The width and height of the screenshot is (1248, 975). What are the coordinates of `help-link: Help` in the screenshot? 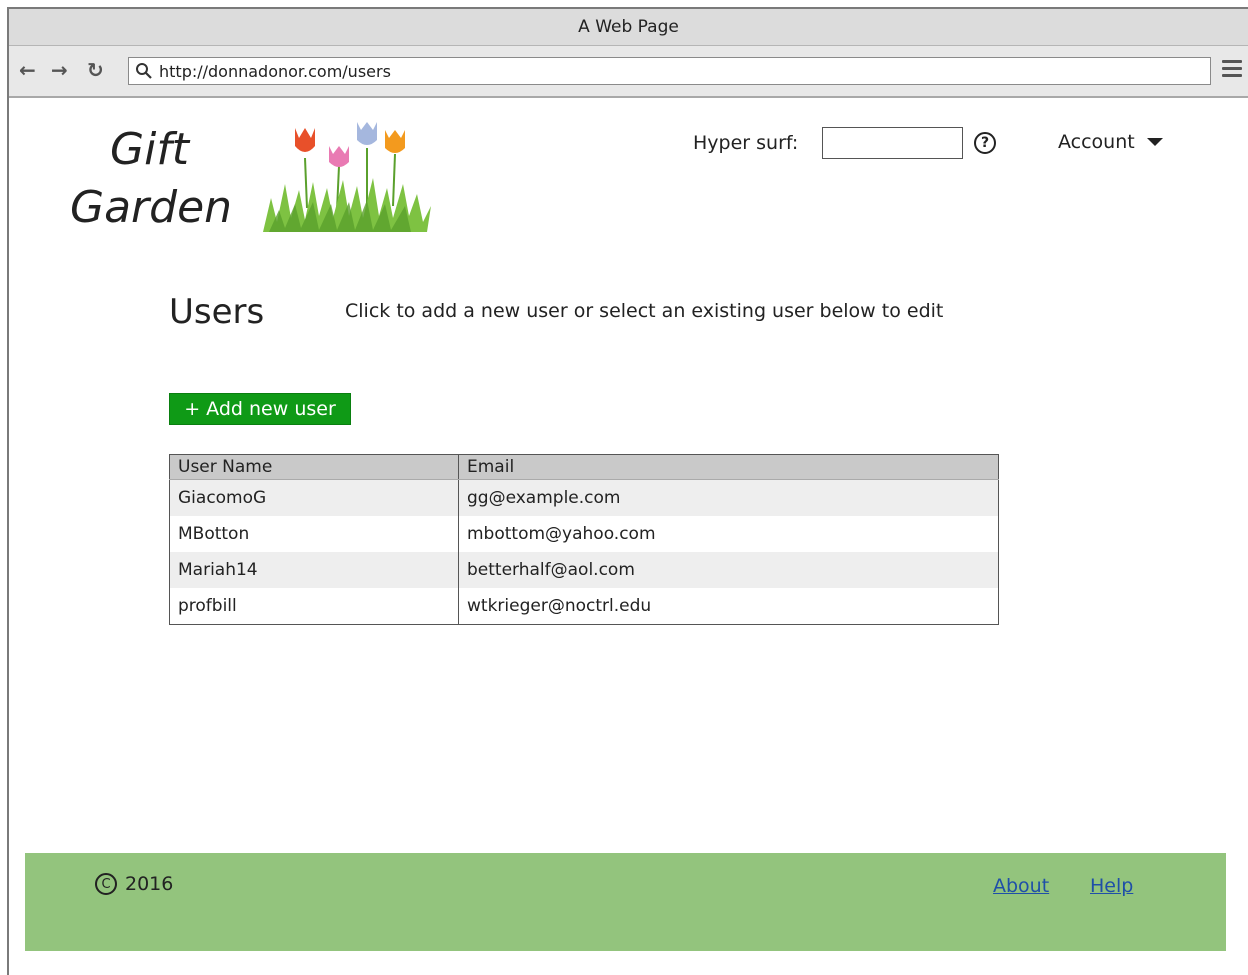 It's located at (1111, 886).